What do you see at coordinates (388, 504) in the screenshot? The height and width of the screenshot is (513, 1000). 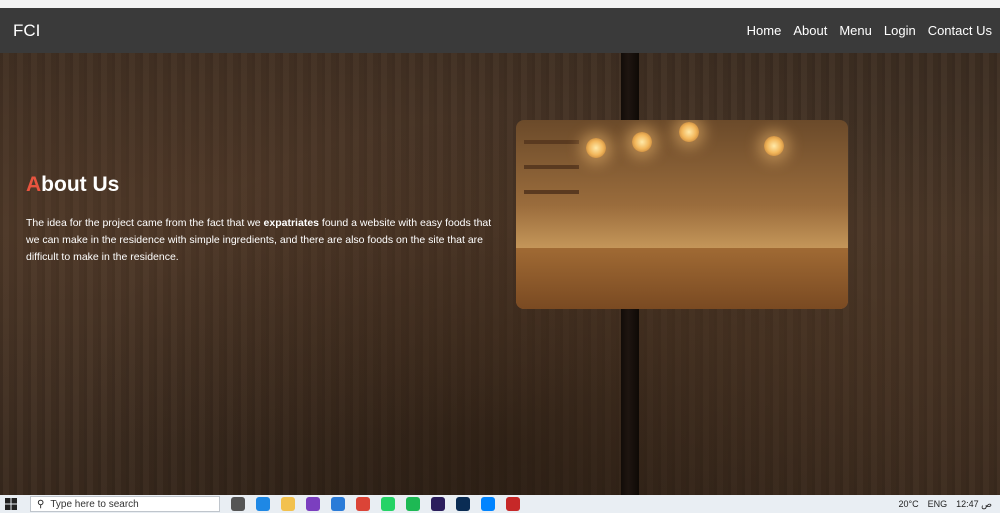 I see `whatsapp-icon` at bounding box center [388, 504].